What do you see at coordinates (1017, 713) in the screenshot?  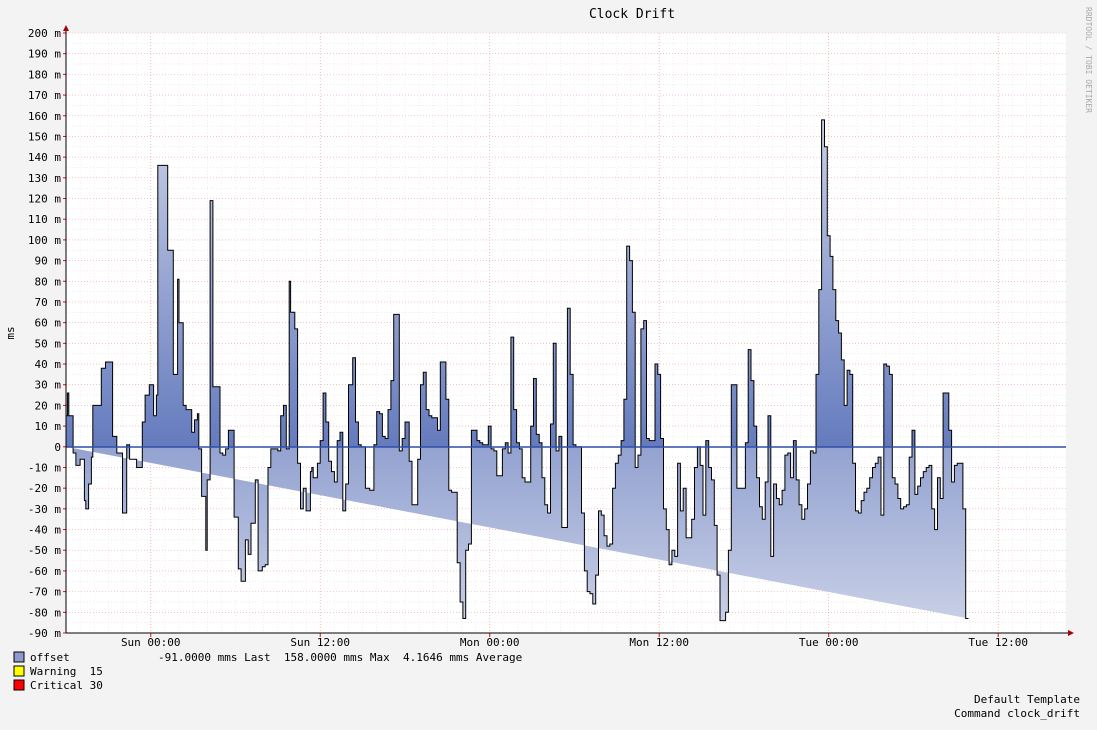 I see `footer-command: Command clock_drift` at bounding box center [1017, 713].